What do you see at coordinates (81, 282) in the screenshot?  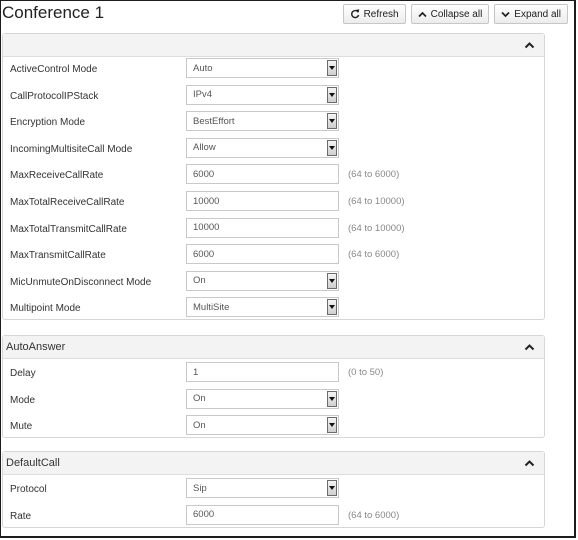 I see `setting-label-micunmuteondisconnect-mode: MicUnmuteOnDisconnect Mode` at bounding box center [81, 282].